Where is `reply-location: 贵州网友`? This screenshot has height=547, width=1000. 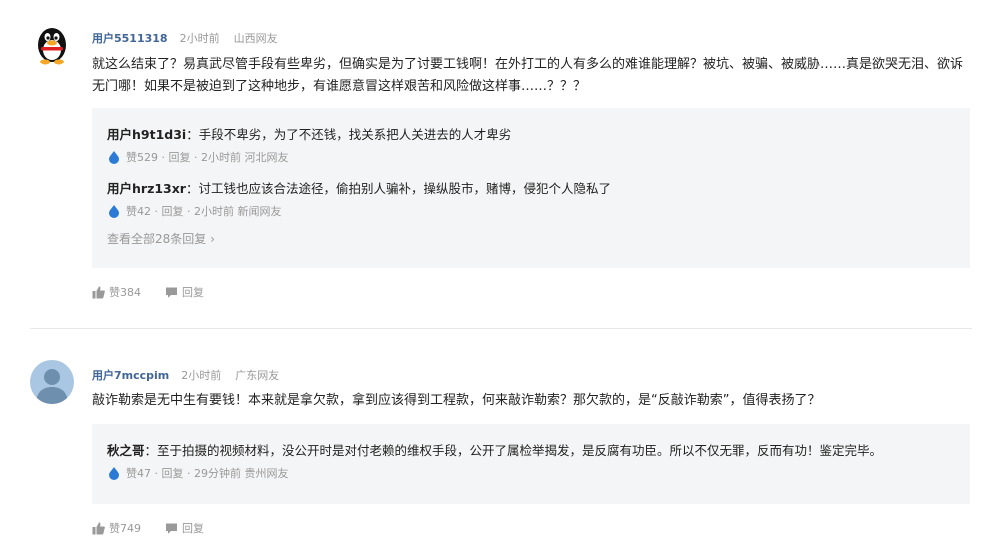
reply-location: 贵州网友 is located at coordinates (266, 473).